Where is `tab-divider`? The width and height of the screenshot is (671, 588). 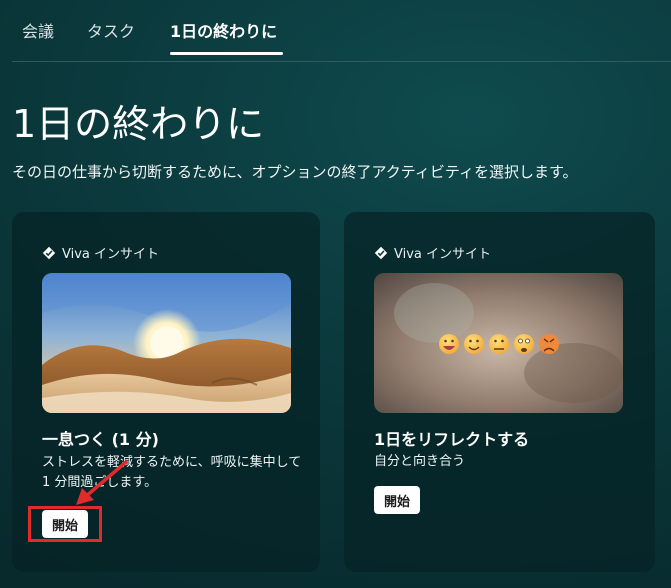
tab-divider is located at coordinates (341, 61).